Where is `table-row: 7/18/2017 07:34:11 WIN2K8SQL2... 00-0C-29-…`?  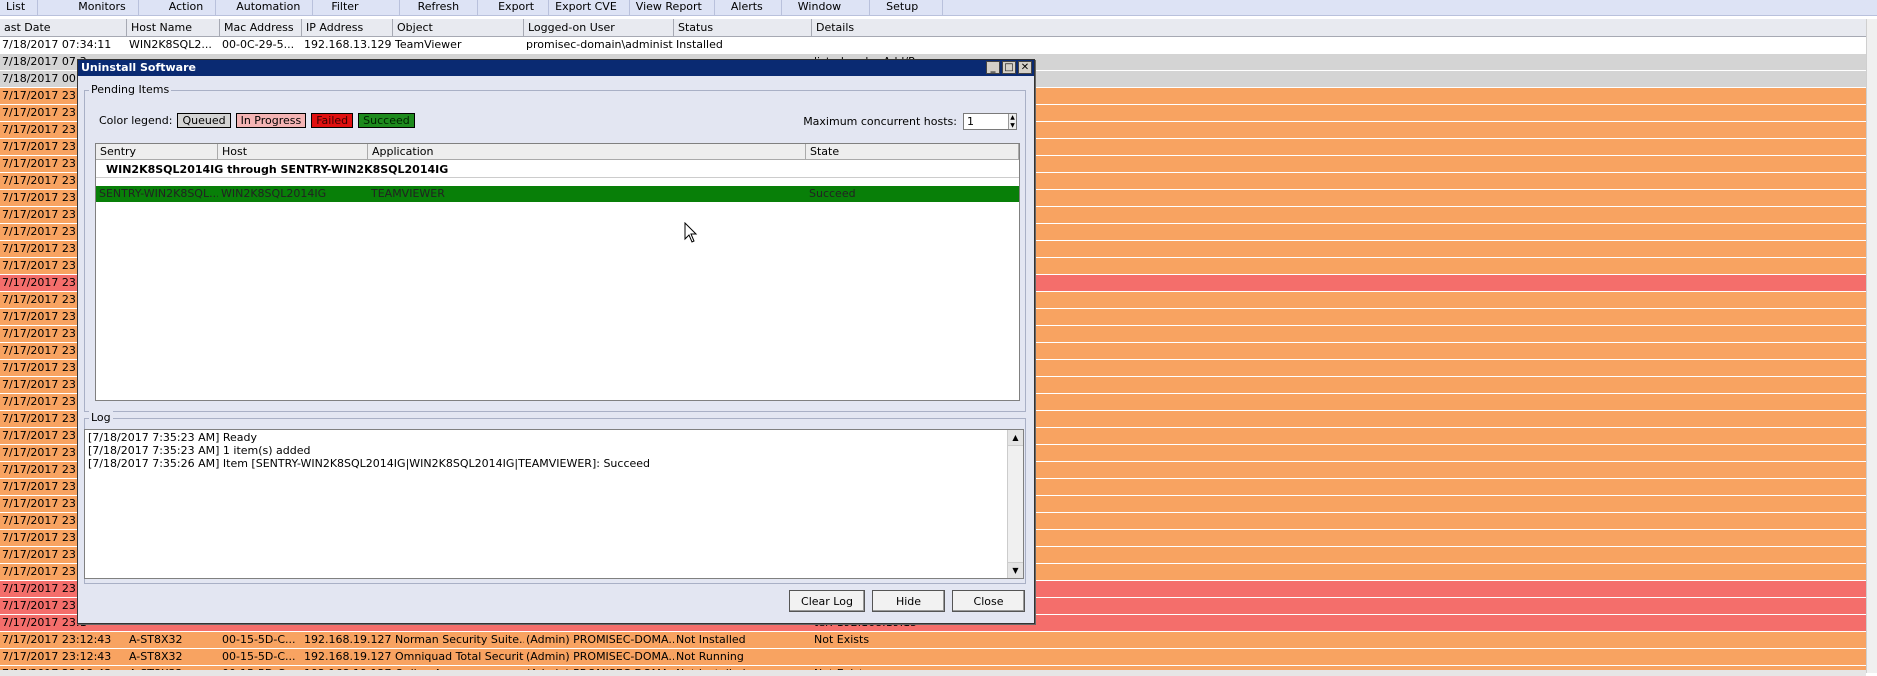
table-row: 7/18/2017 07:34:11 WIN2K8SQL2... 00-0C-29-… is located at coordinates (933, 45).